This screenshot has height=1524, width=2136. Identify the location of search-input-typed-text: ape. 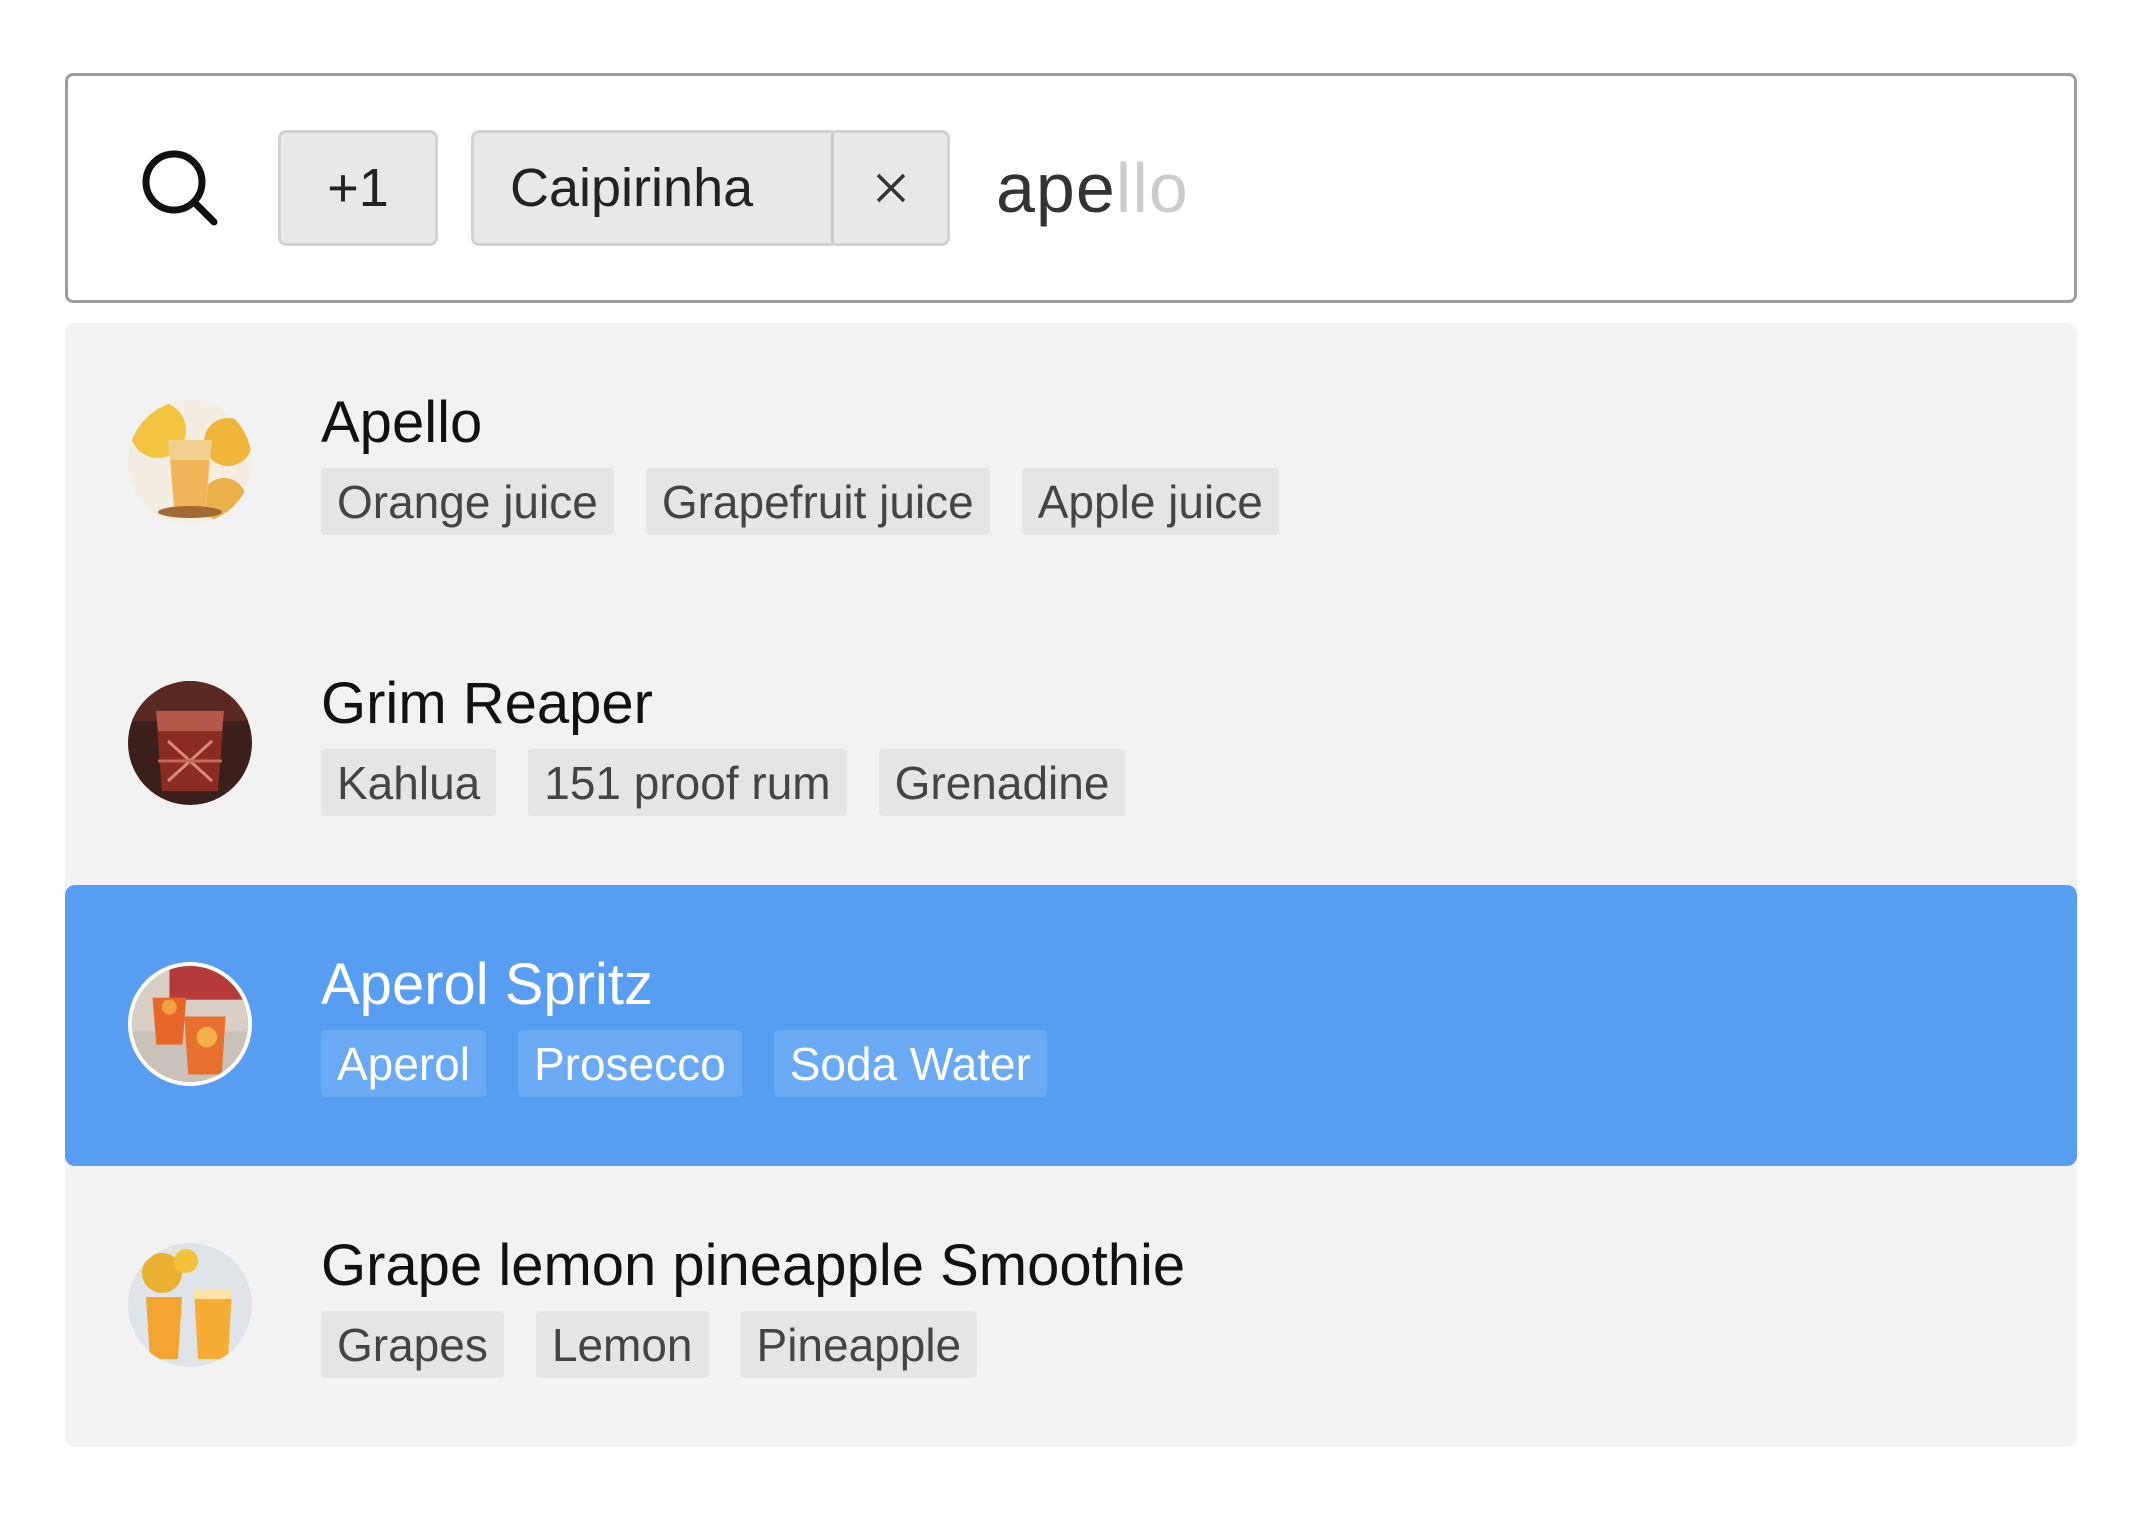
(1056, 188).